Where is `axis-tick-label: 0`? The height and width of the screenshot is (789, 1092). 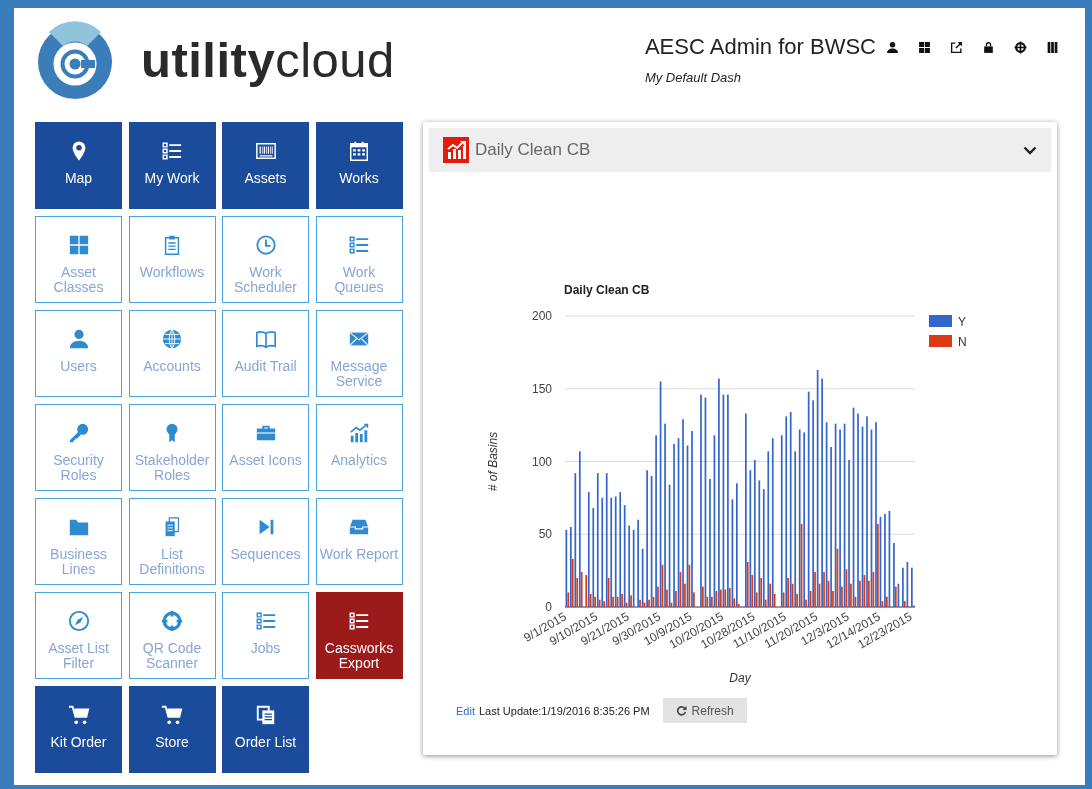
axis-tick-label: 0 is located at coordinates (548, 607).